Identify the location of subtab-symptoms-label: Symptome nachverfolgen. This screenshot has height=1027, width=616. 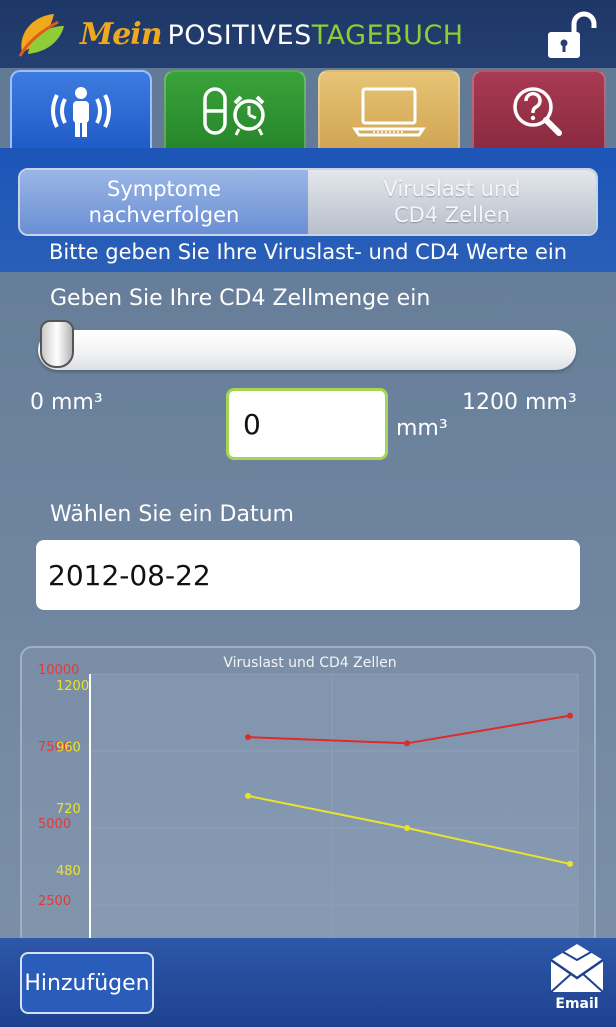
(164, 202).